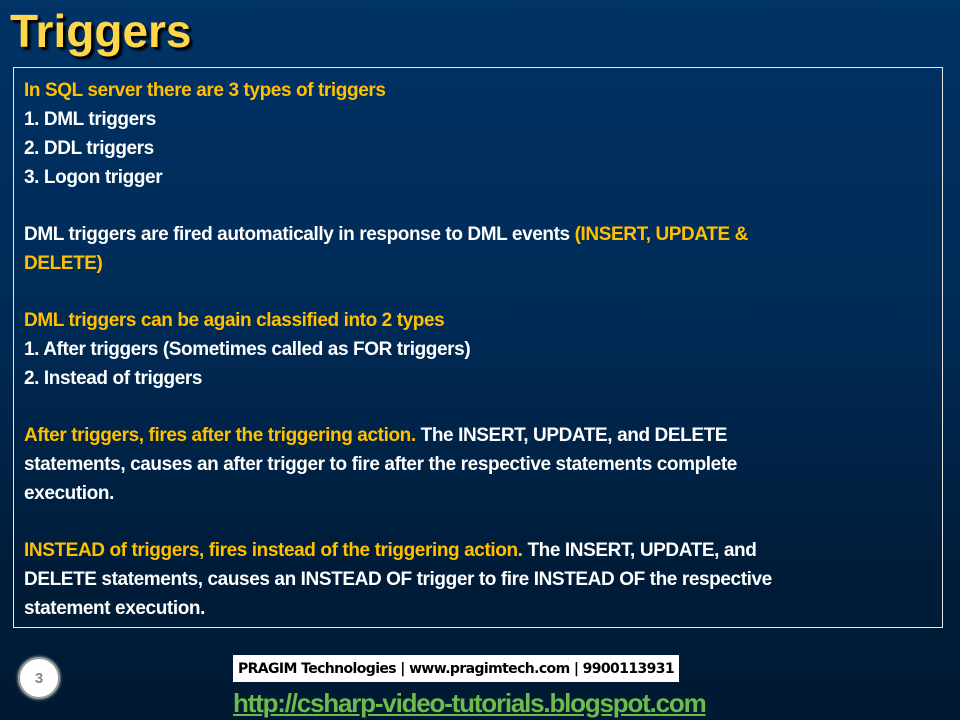 This screenshot has width=960, height=720. What do you see at coordinates (474, 608) in the screenshot?
I see `text-line: statement execution.` at bounding box center [474, 608].